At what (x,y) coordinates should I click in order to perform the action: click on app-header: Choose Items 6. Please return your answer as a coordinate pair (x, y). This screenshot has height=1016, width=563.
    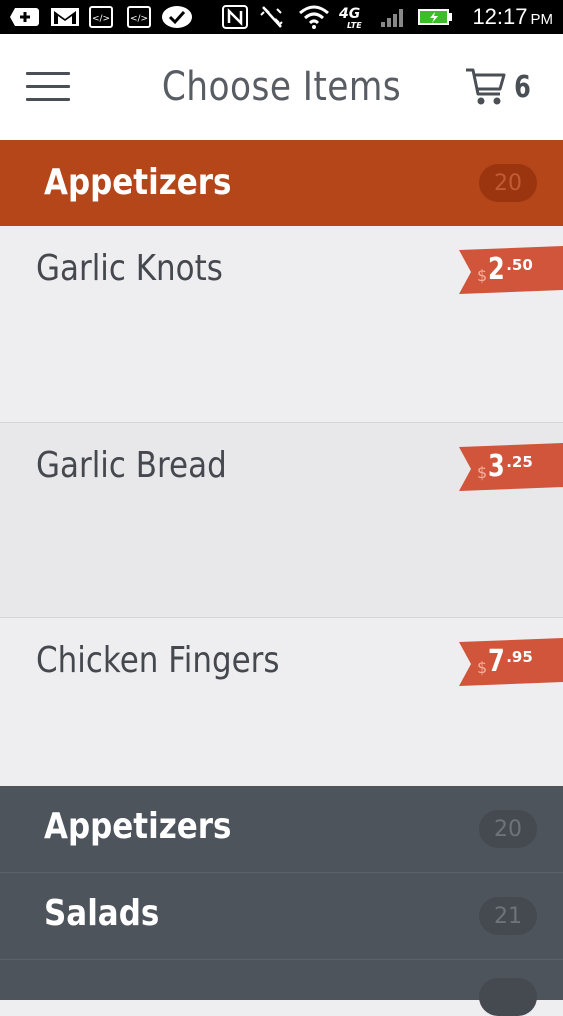
    Looking at the image, I should click on (281, 86).